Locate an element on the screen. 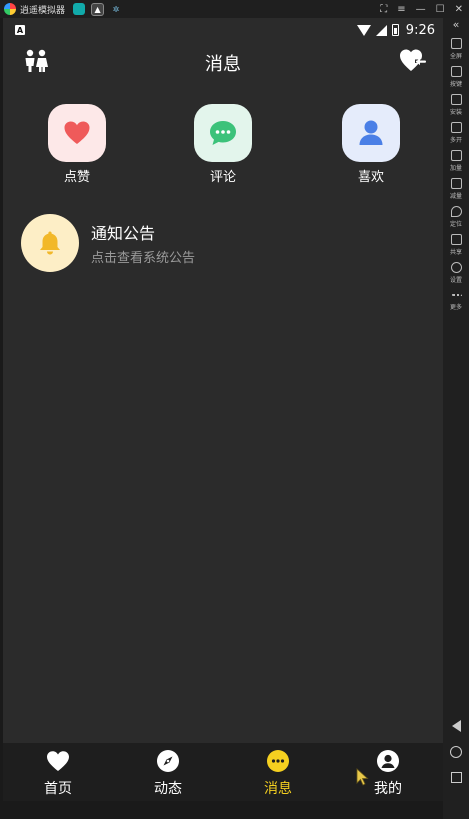 Image resolution: width=469 pixels, height=819 pixels. app-header: 消息 is located at coordinates (223, 61).